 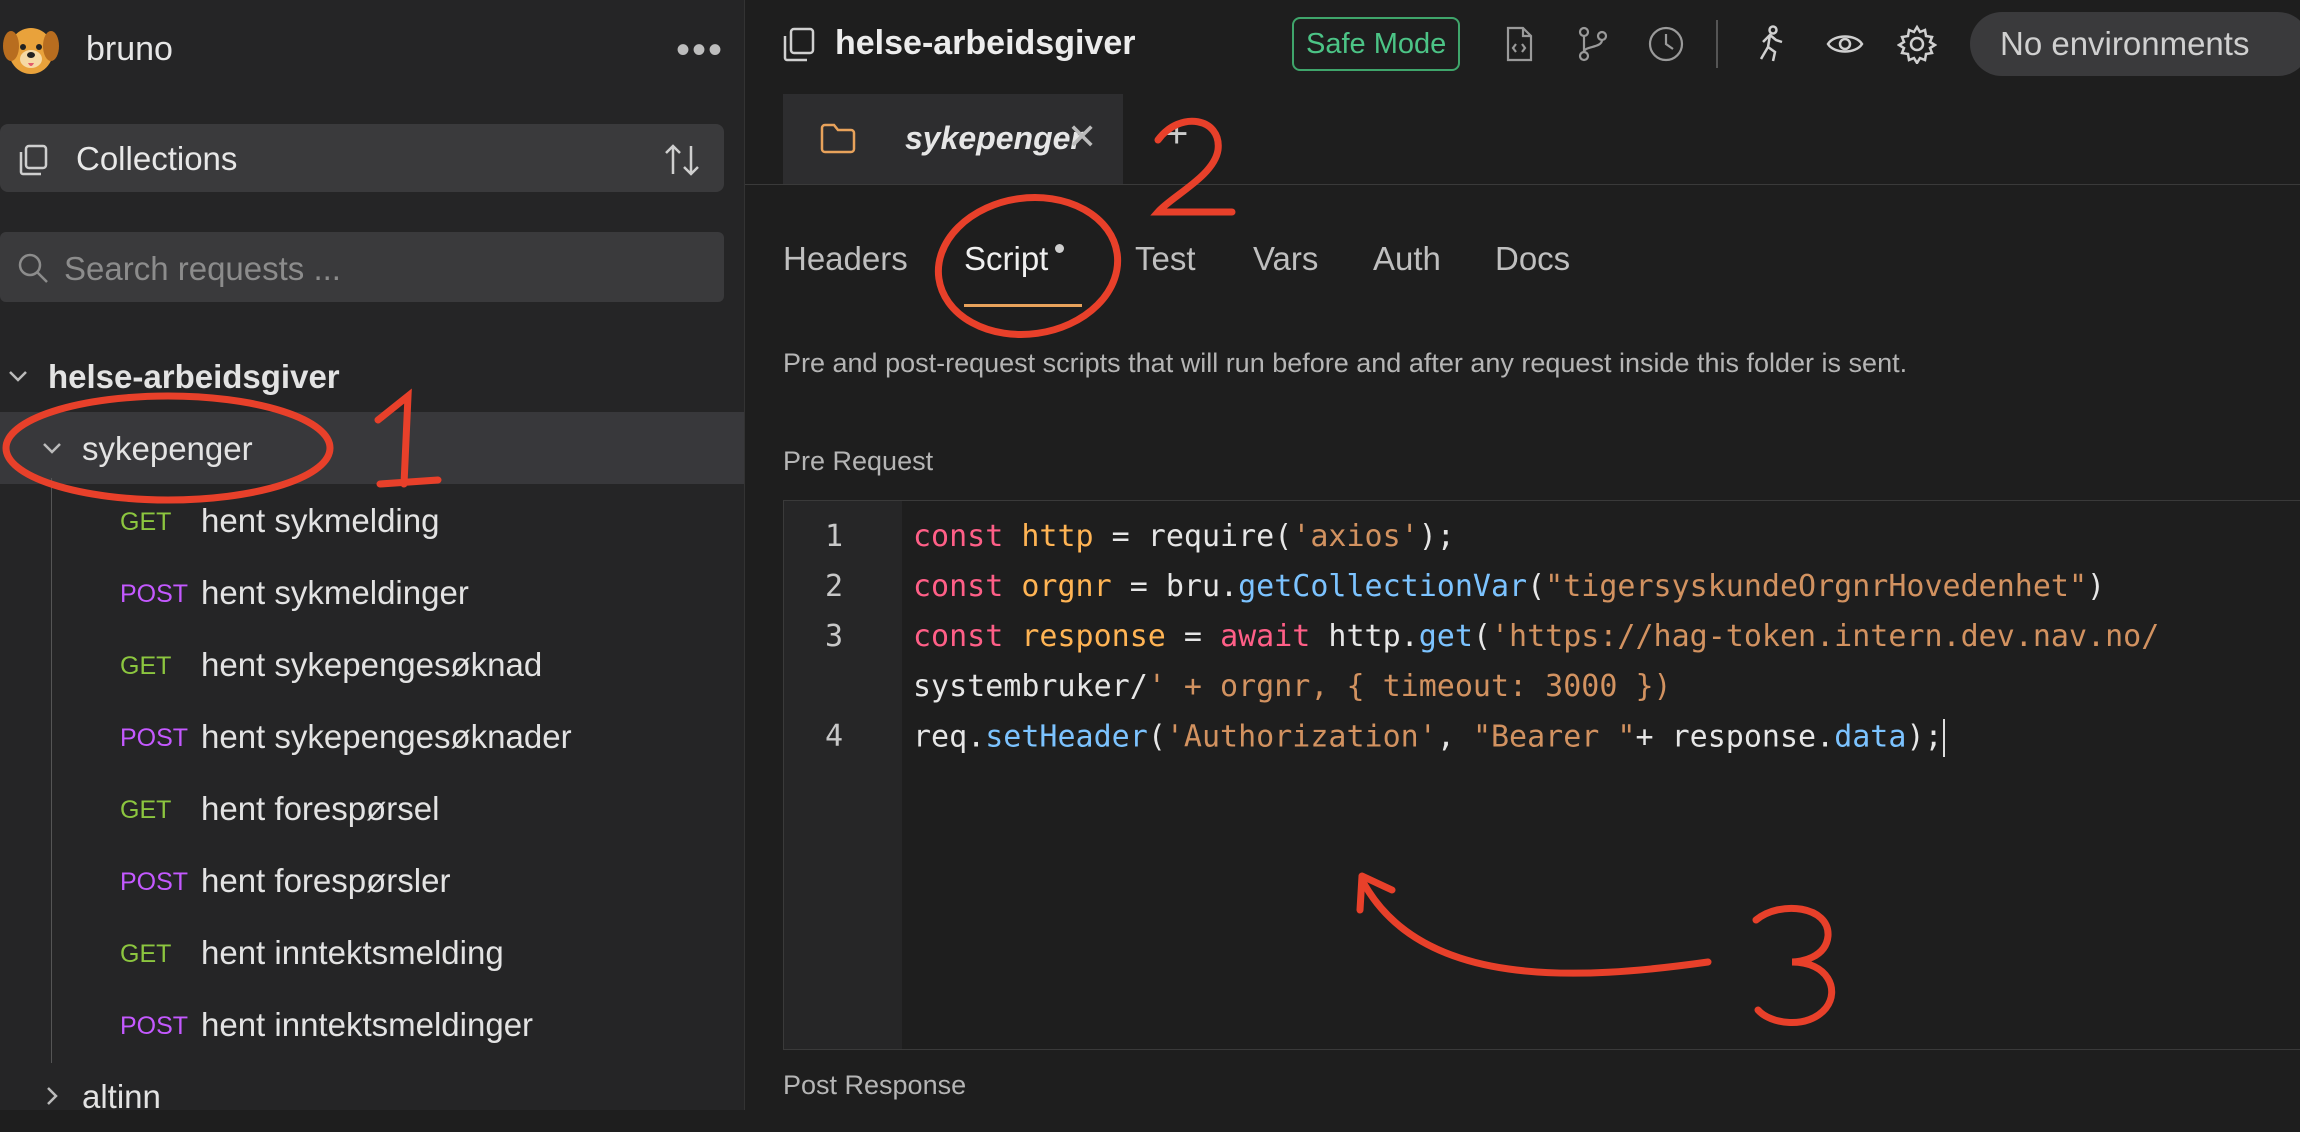 What do you see at coordinates (1593, 44) in the screenshot?
I see `git-branch-icon` at bounding box center [1593, 44].